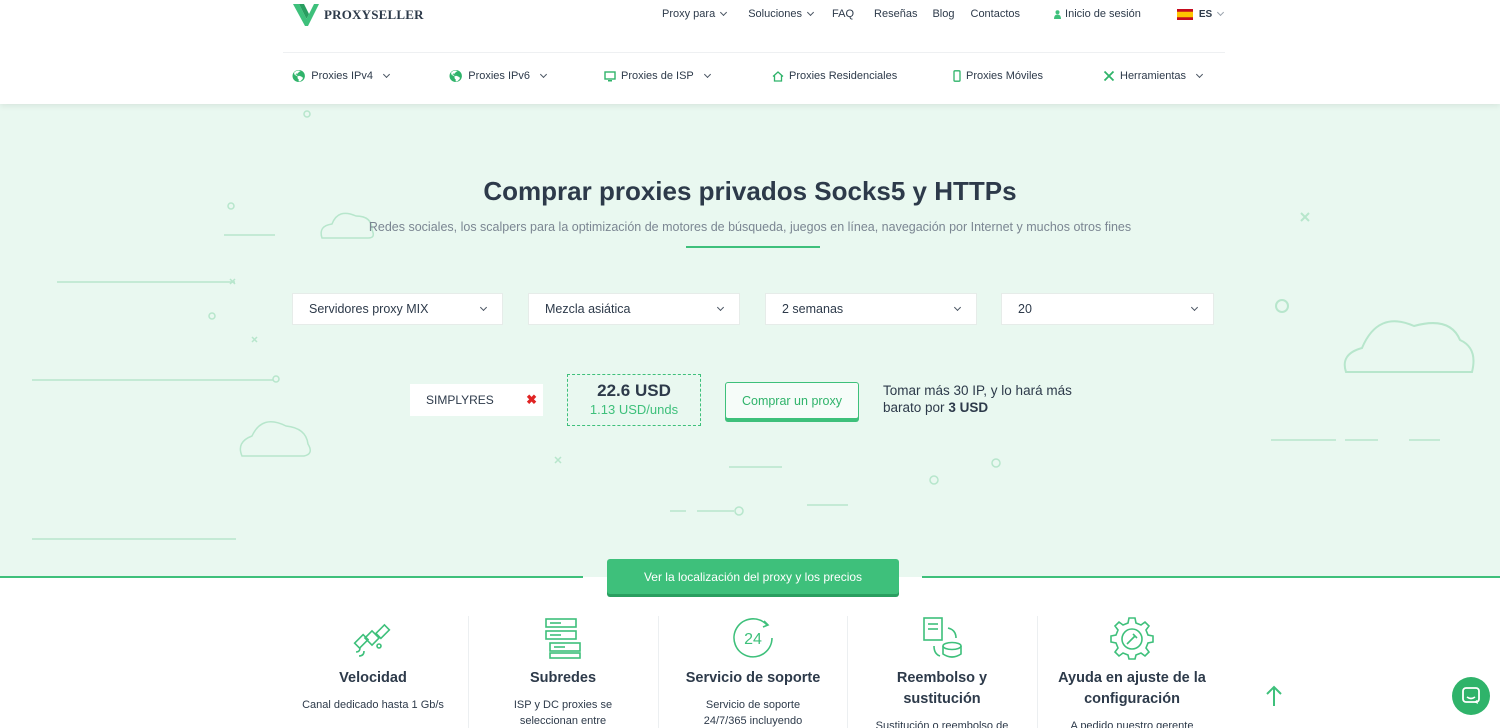  I want to click on logo: PROXYSELLER, so click(358, 15).